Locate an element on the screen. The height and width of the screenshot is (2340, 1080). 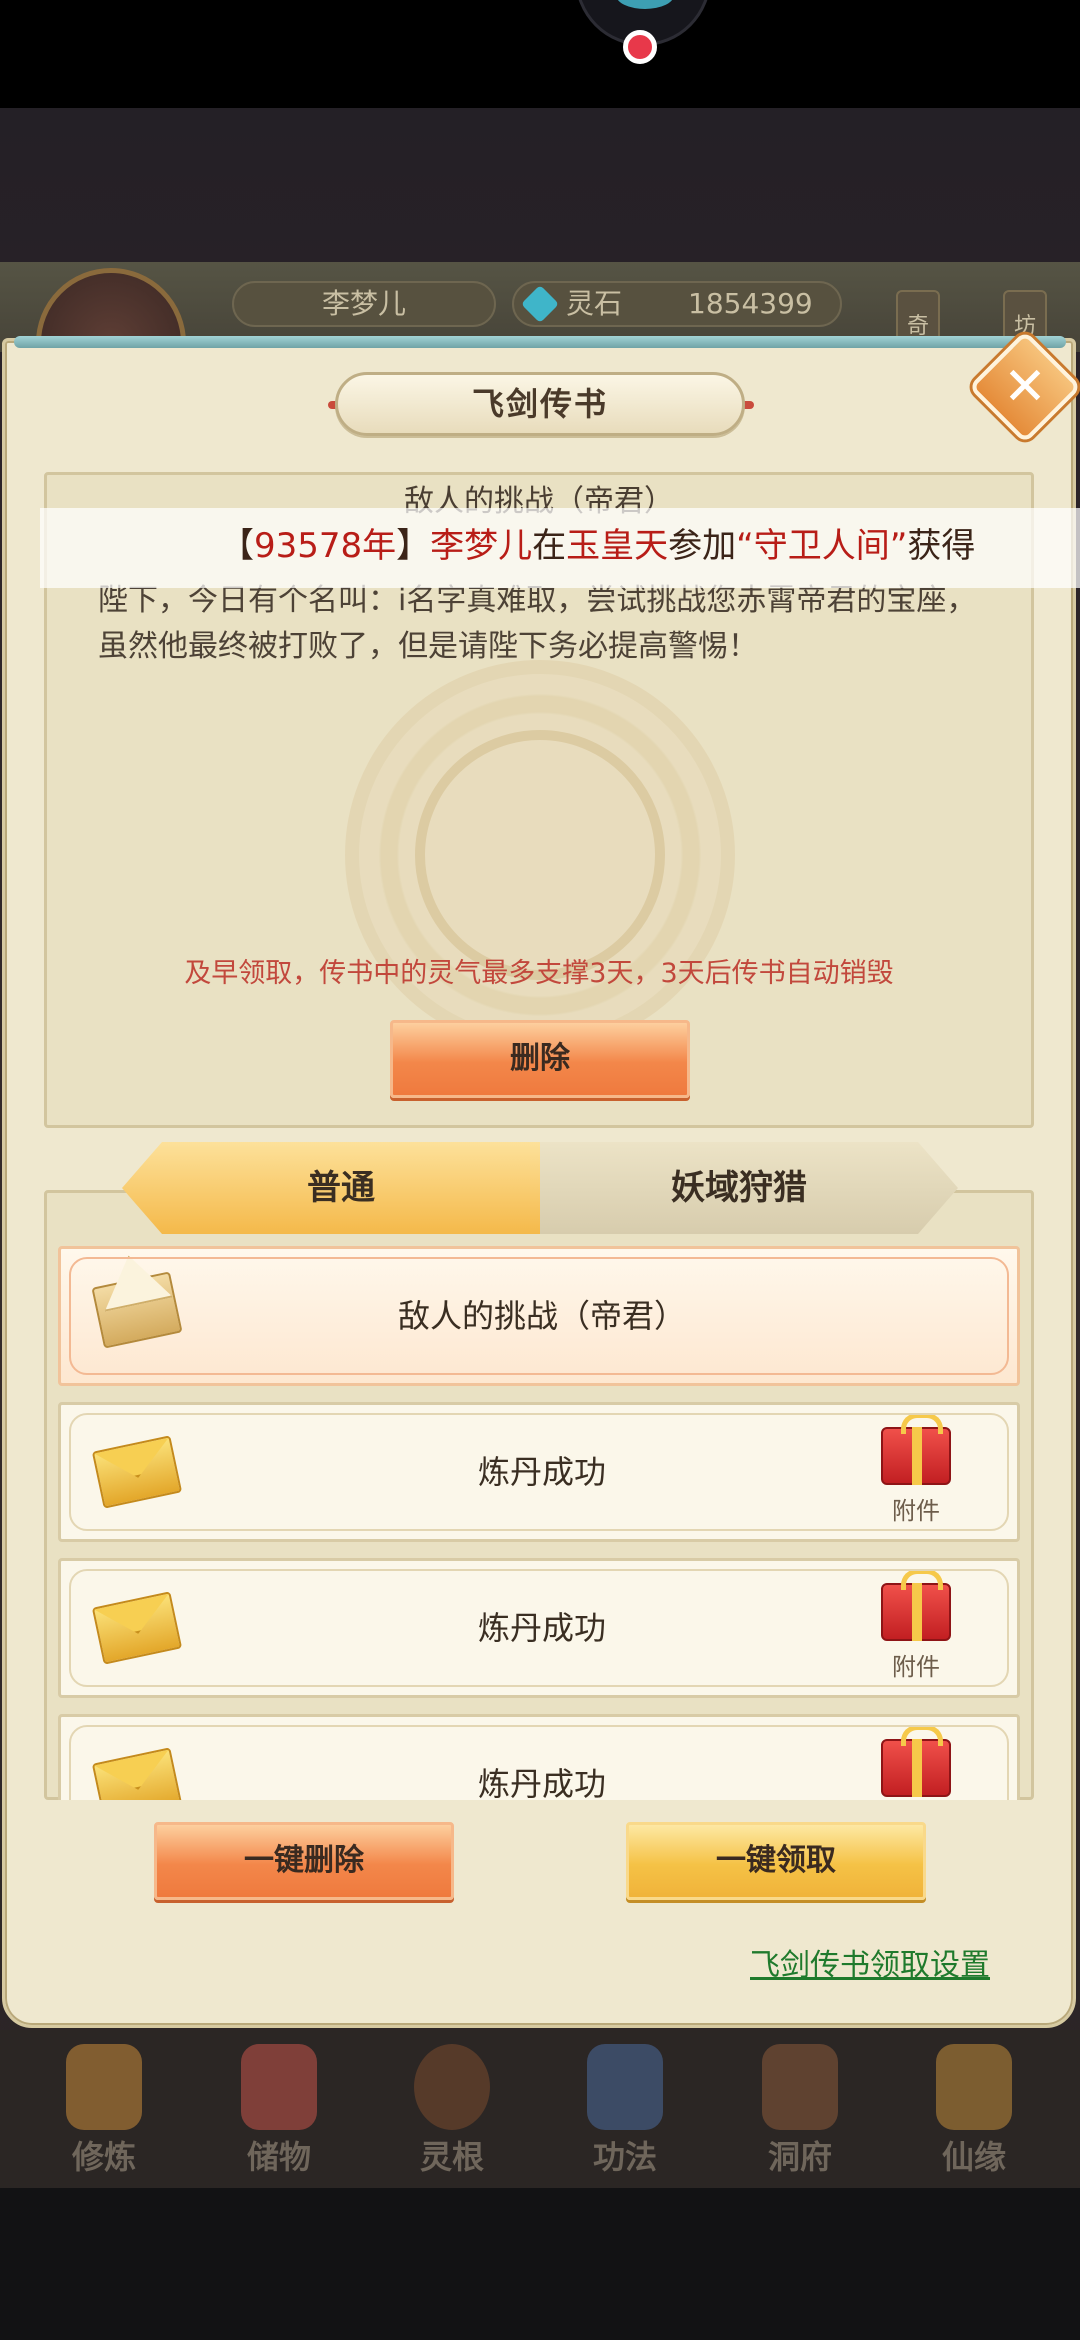
monk-icon is located at coordinates (104, 2087).